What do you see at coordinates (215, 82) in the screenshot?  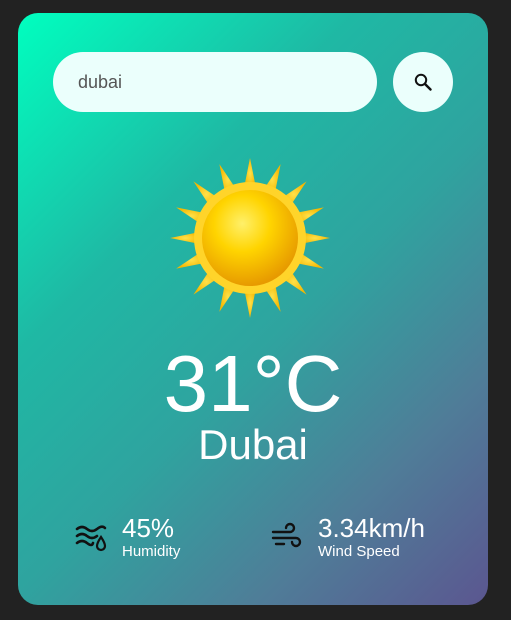 I see `search-input` at bounding box center [215, 82].